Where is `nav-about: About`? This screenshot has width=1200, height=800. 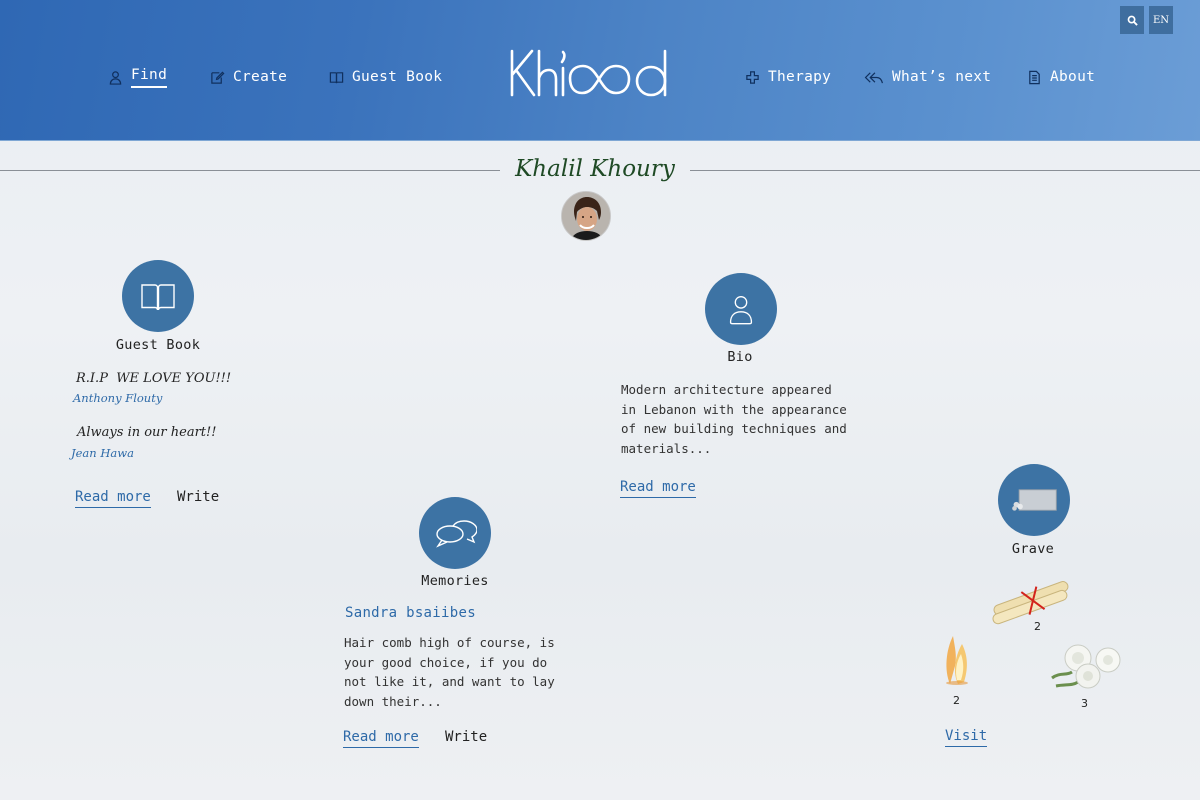 nav-about: About is located at coordinates (1061, 77).